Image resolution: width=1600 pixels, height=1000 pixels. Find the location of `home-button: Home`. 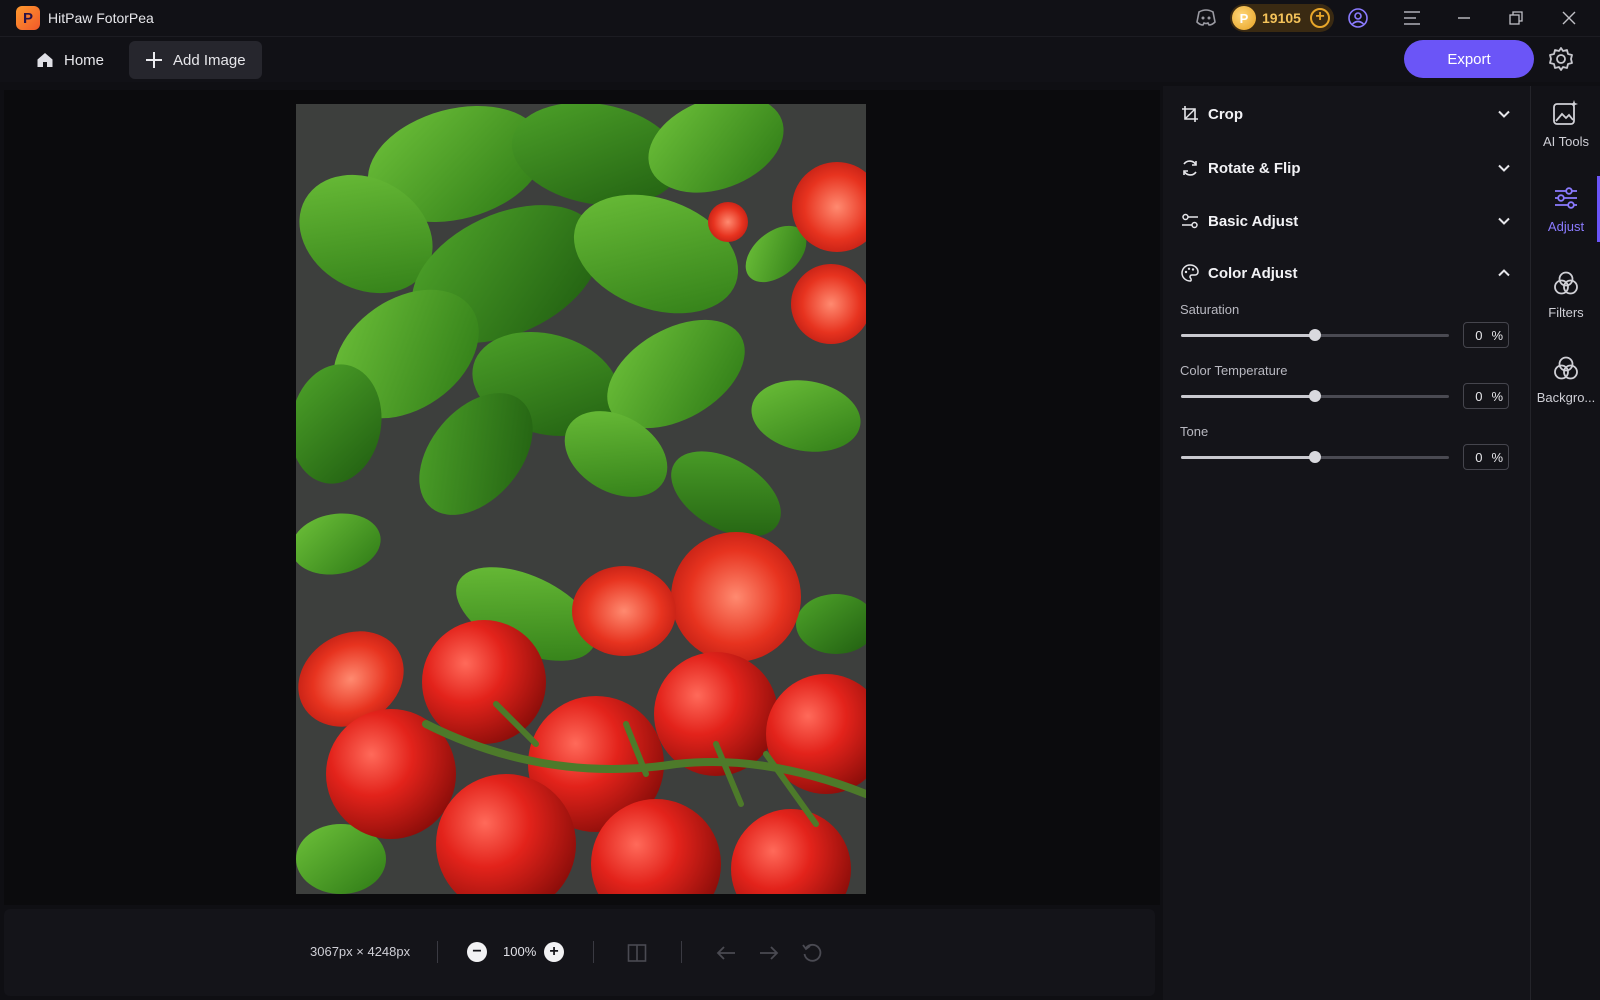

home-button: Home is located at coordinates (70, 60).